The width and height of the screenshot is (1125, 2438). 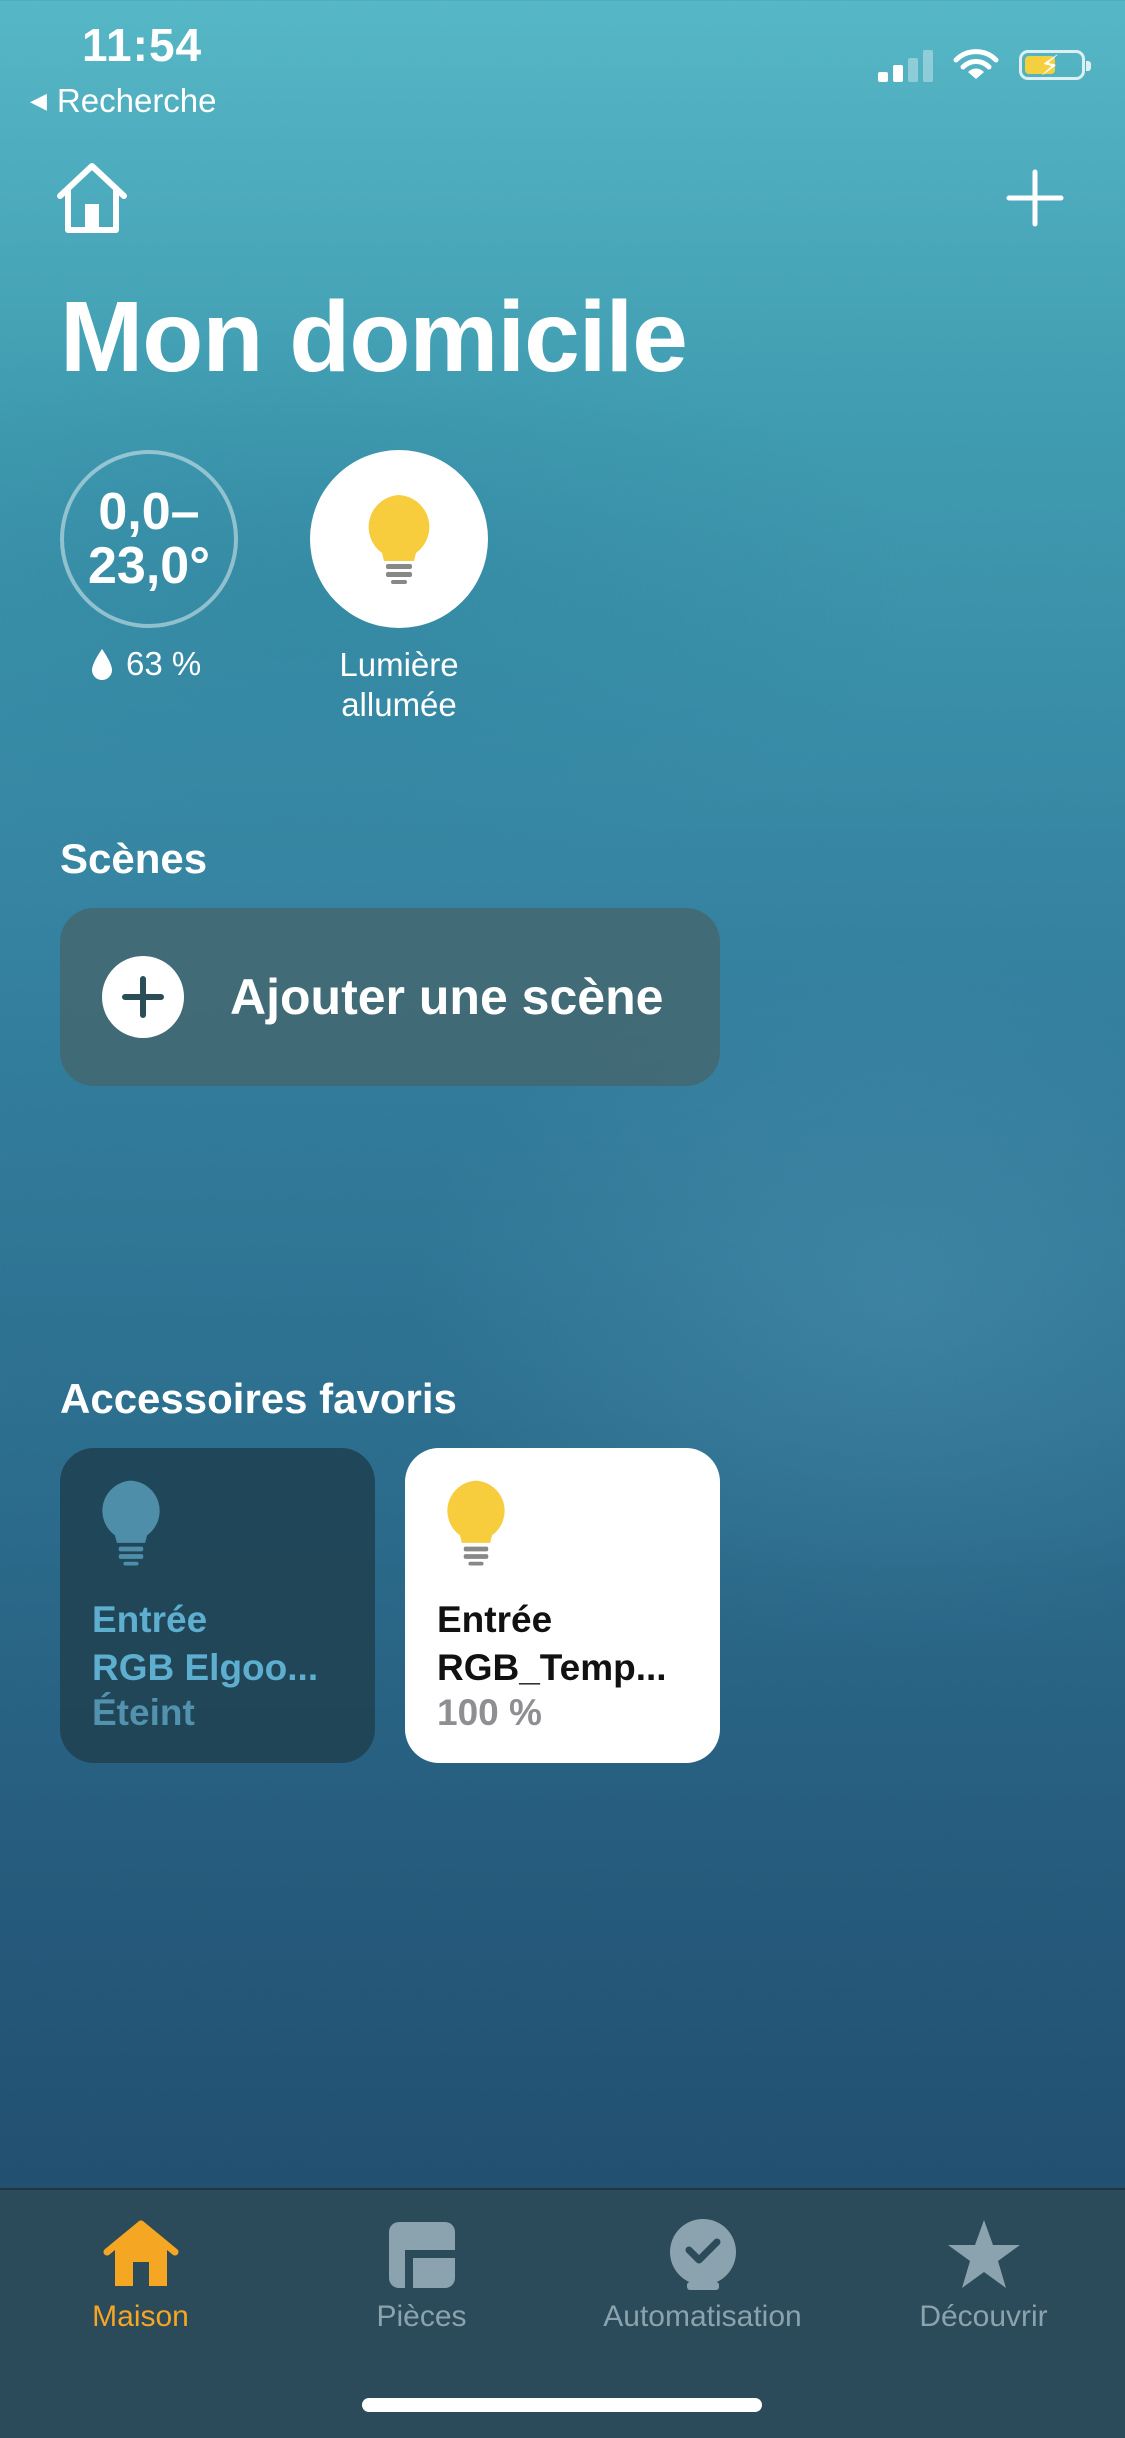 I want to click on accessory-tile-rgb-elgoo: Entrée RGB Elgoo... Éteint, so click(x=217, y=1605).